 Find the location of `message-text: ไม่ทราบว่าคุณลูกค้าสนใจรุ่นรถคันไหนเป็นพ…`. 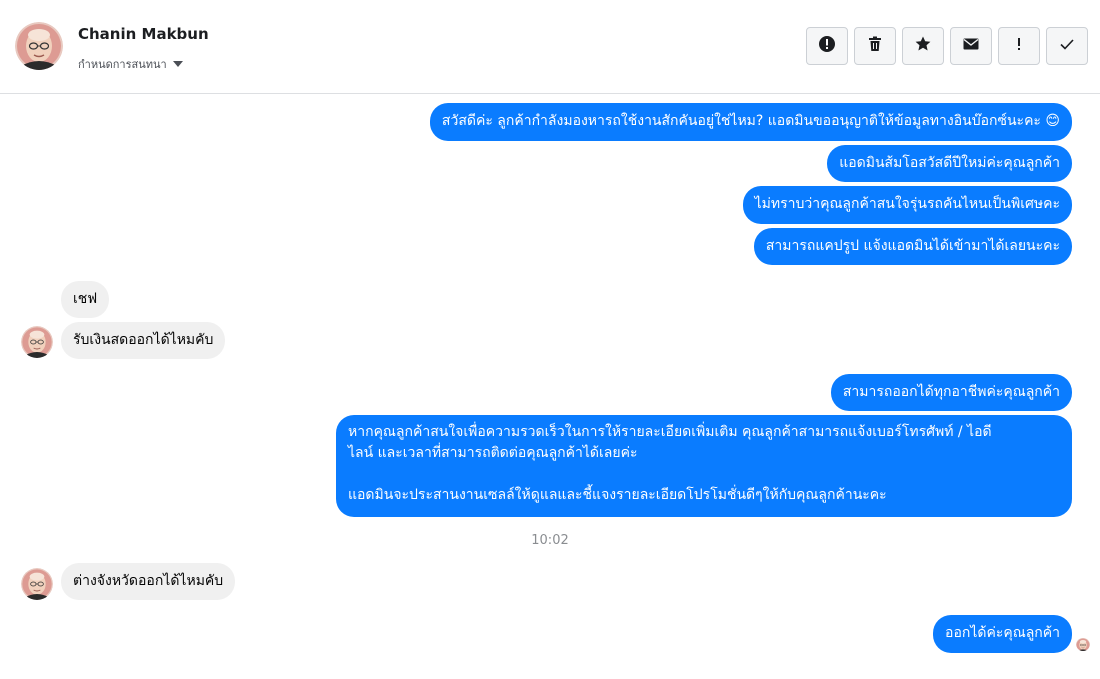

message-text: ไม่ทราบว่าคุณลูกค้าสนใจรุ่นรถคันไหนเป็นพ… is located at coordinates (907, 204).